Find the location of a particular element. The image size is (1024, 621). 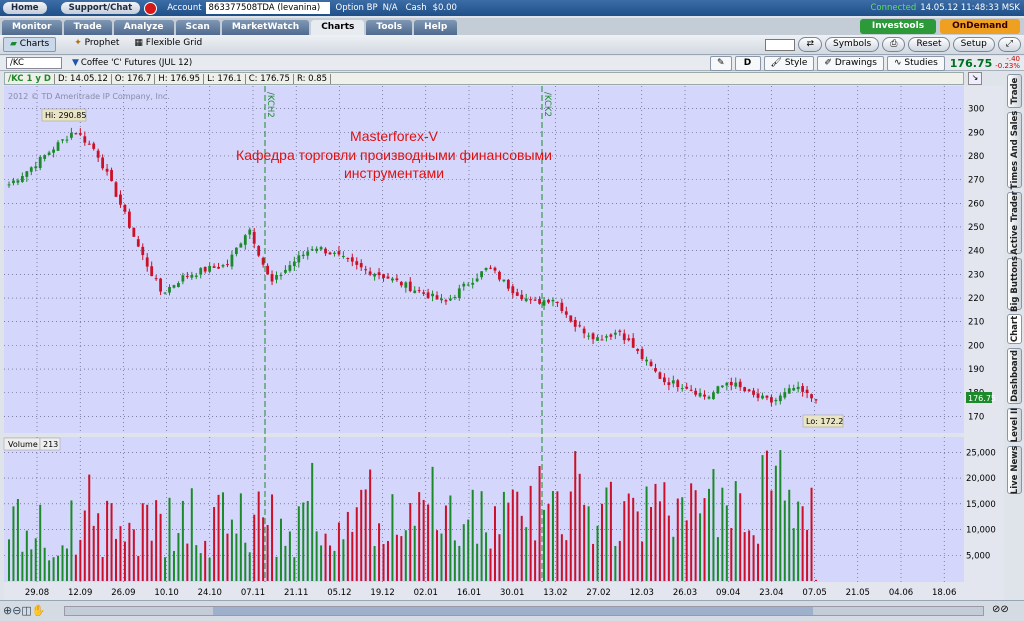

x-tick-label: 12.03 is located at coordinates (642, 593).